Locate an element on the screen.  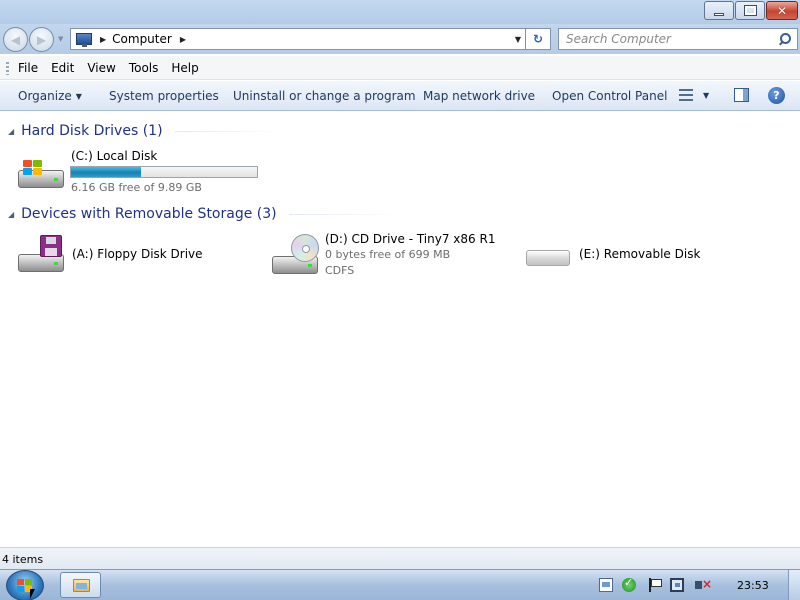
uninstall-program-button: Uninstall or change a program is located at coordinates (324, 96).